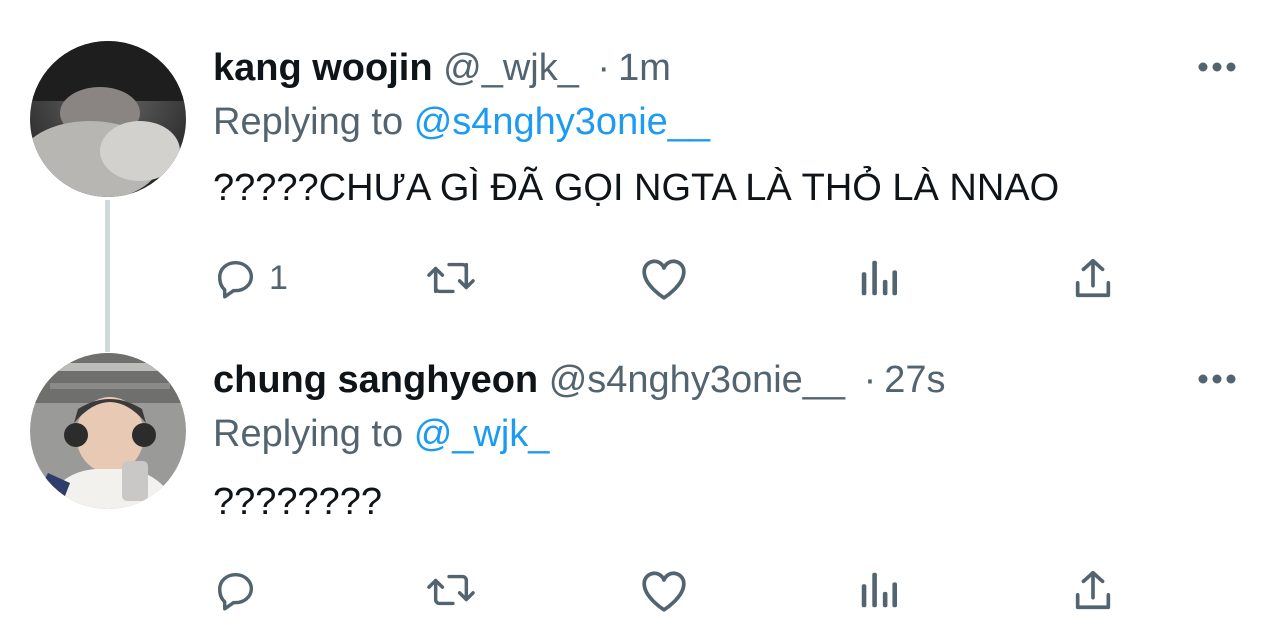  What do you see at coordinates (697, 380) in the screenshot?
I see `user-handle: @s4nghy3onie__` at bounding box center [697, 380].